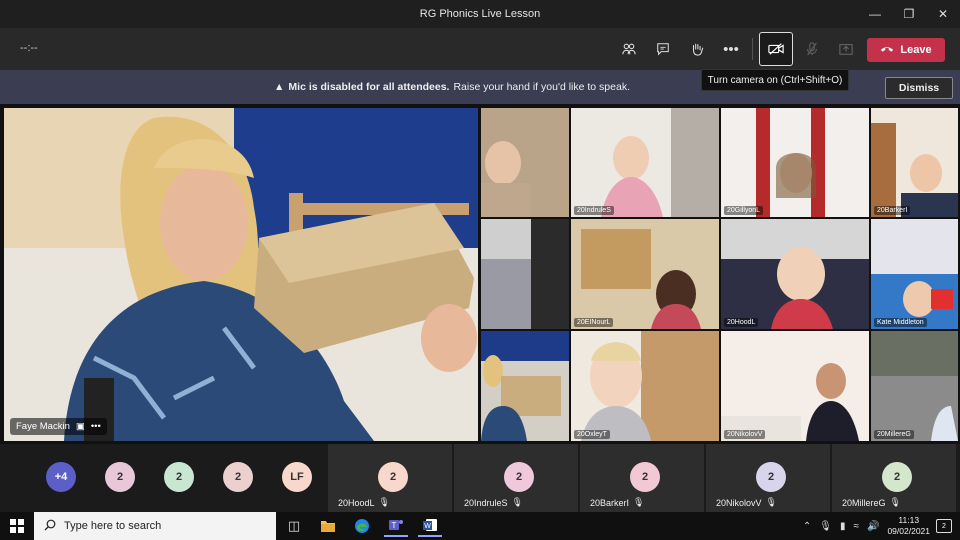 This screenshot has height=540, width=960. Describe the element at coordinates (871, 502) in the screenshot. I see `participant-card-name: 20MillereG 🎙` at that location.